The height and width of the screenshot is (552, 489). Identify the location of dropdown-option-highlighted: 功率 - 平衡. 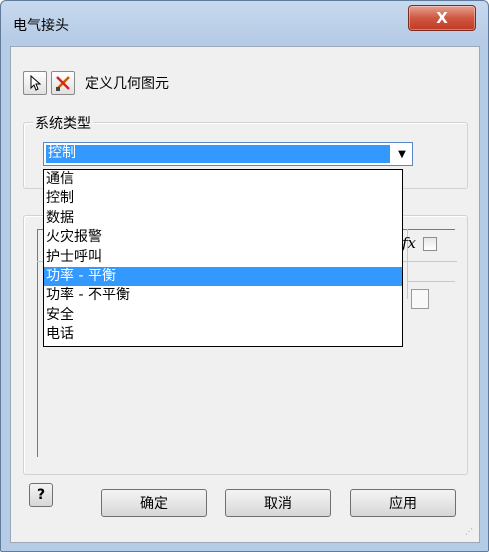
(223, 276).